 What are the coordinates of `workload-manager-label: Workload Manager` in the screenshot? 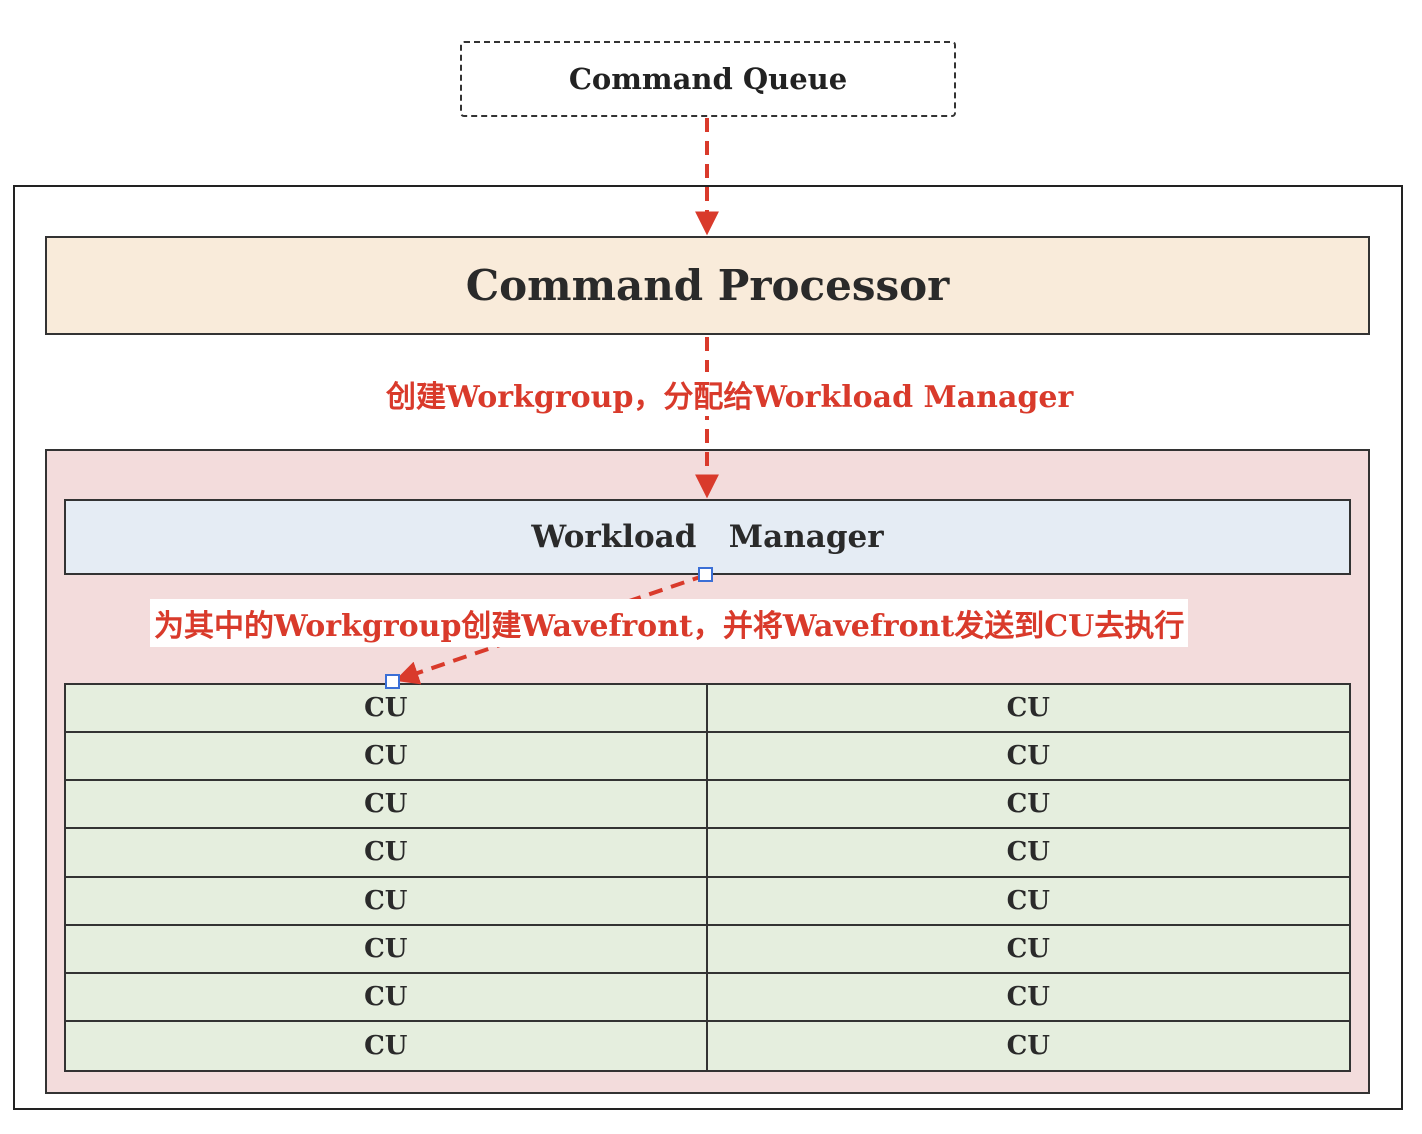 It's located at (707, 537).